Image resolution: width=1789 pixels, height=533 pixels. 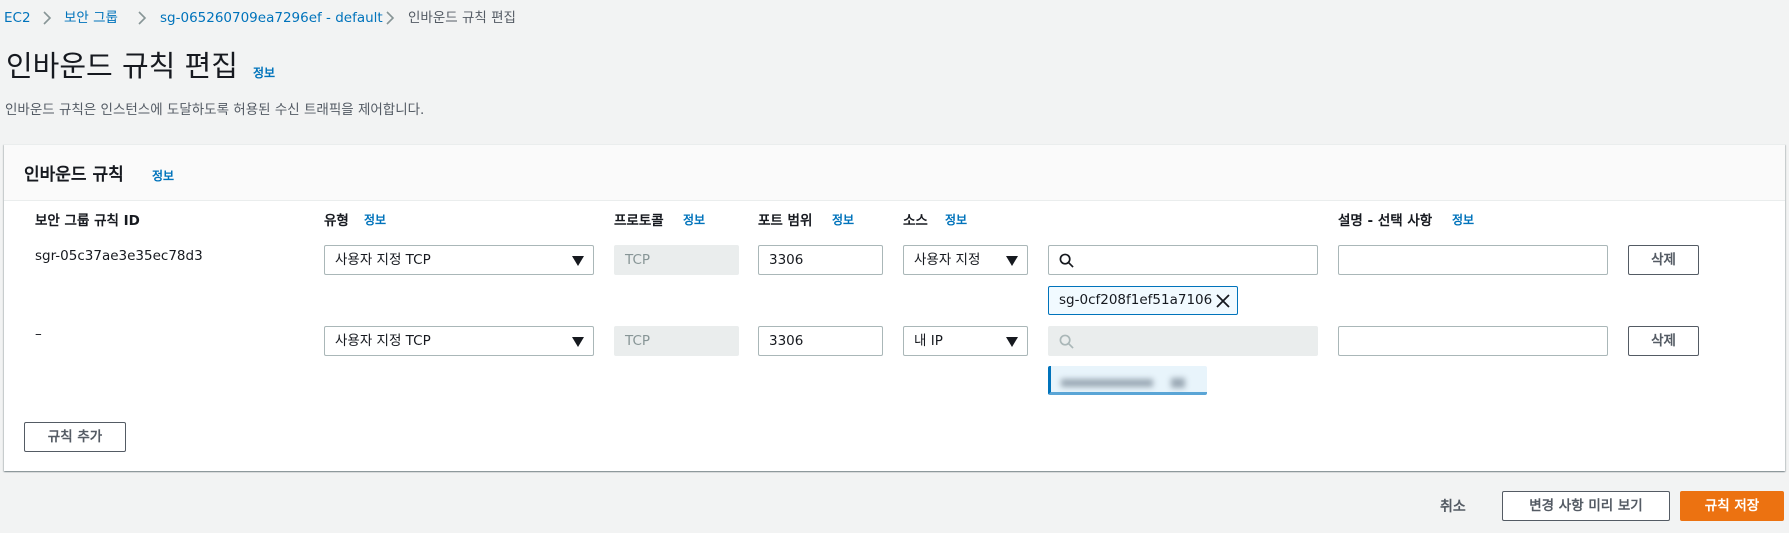 What do you see at coordinates (843, 219) in the screenshot?
I see `col-port-info-link: 정보` at bounding box center [843, 219].